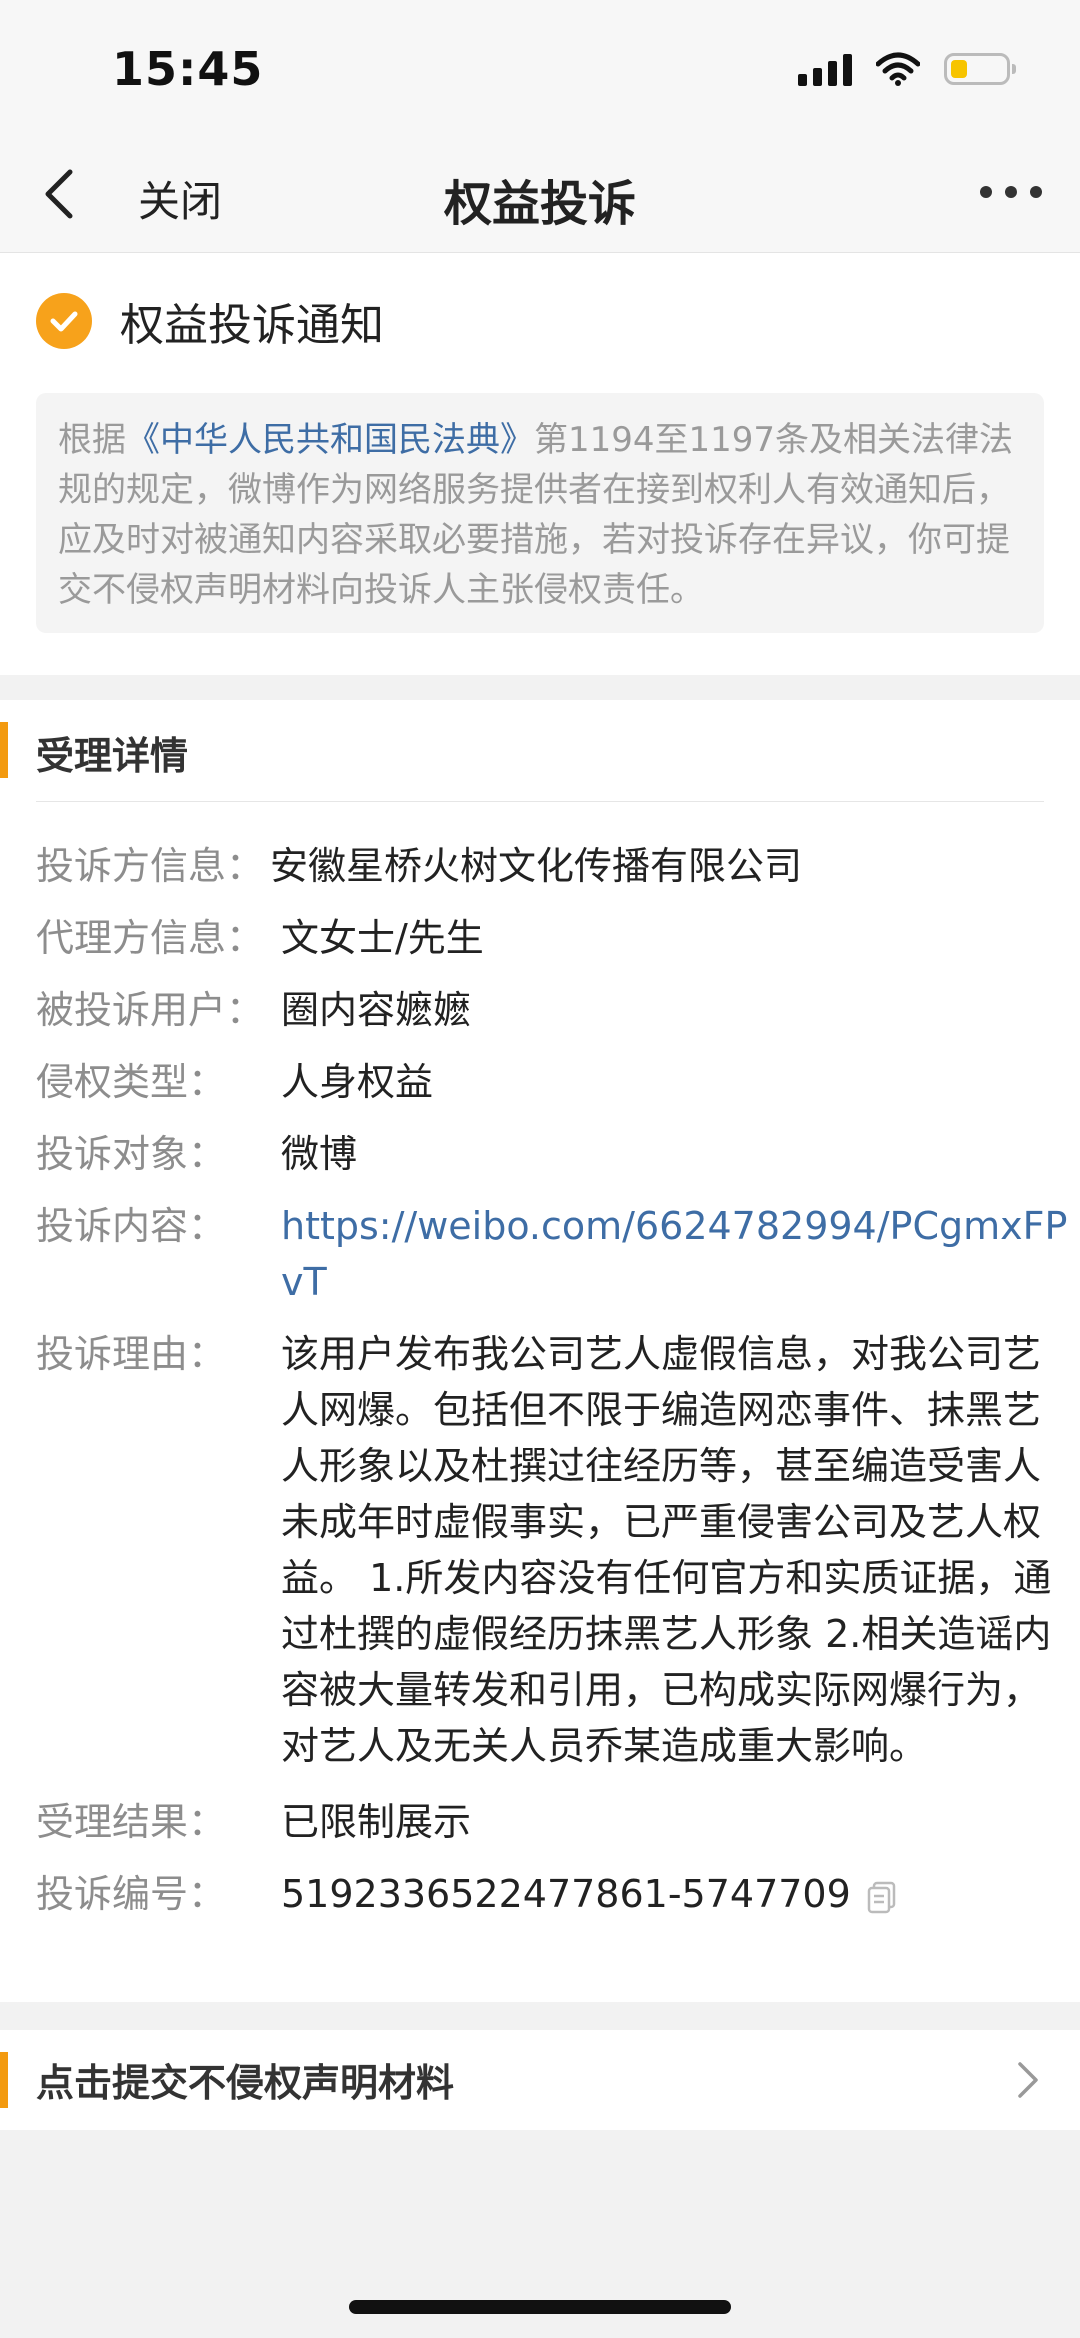 The height and width of the screenshot is (2338, 1080). What do you see at coordinates (131, 1894) in the screenshot?
I see `detail-label: 投诉编号：` at bounding box center [131, 1894].